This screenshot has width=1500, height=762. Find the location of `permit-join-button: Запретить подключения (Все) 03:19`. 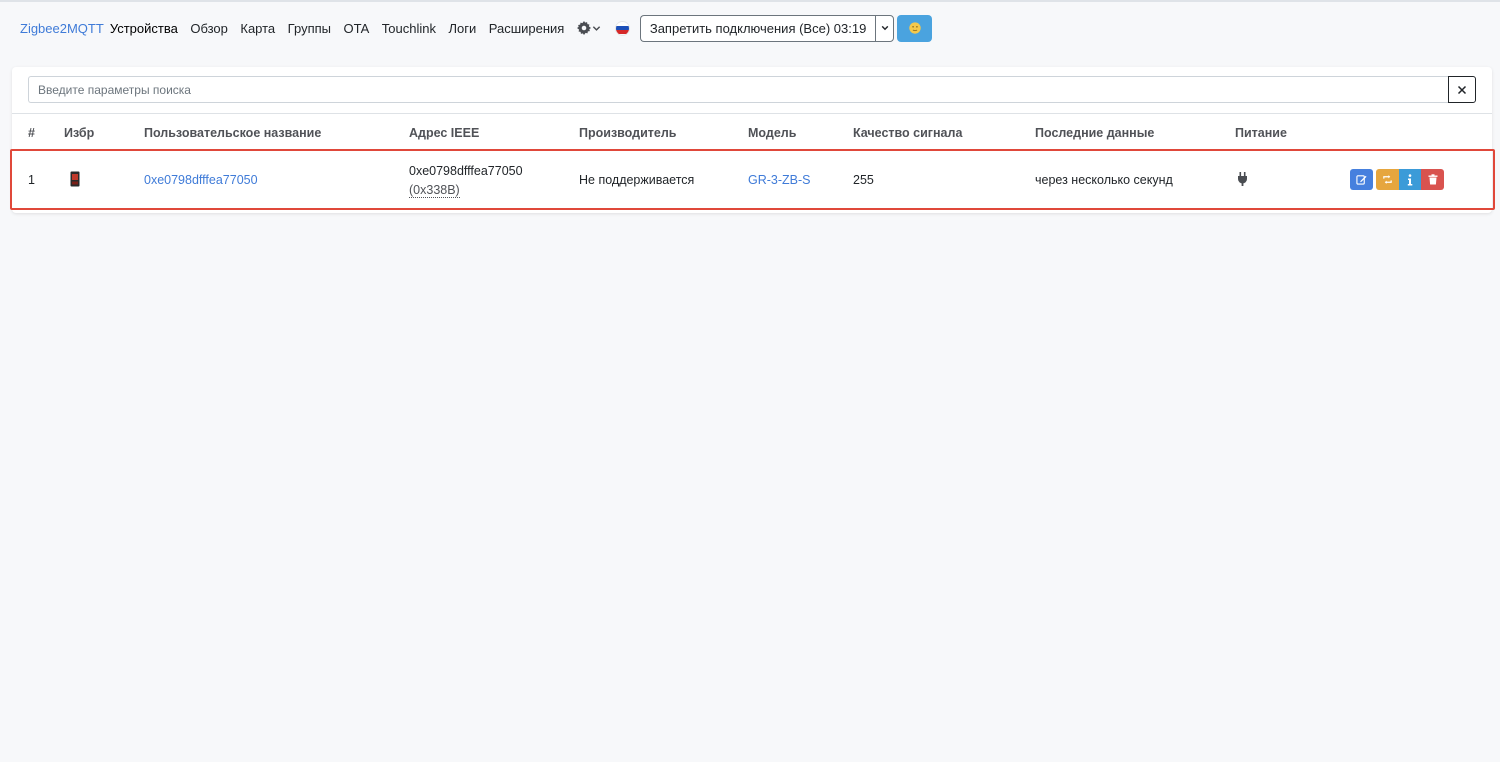

permit-join-button: Запретить подключения (Все) 03:19 is located at coordinates (757, 28).